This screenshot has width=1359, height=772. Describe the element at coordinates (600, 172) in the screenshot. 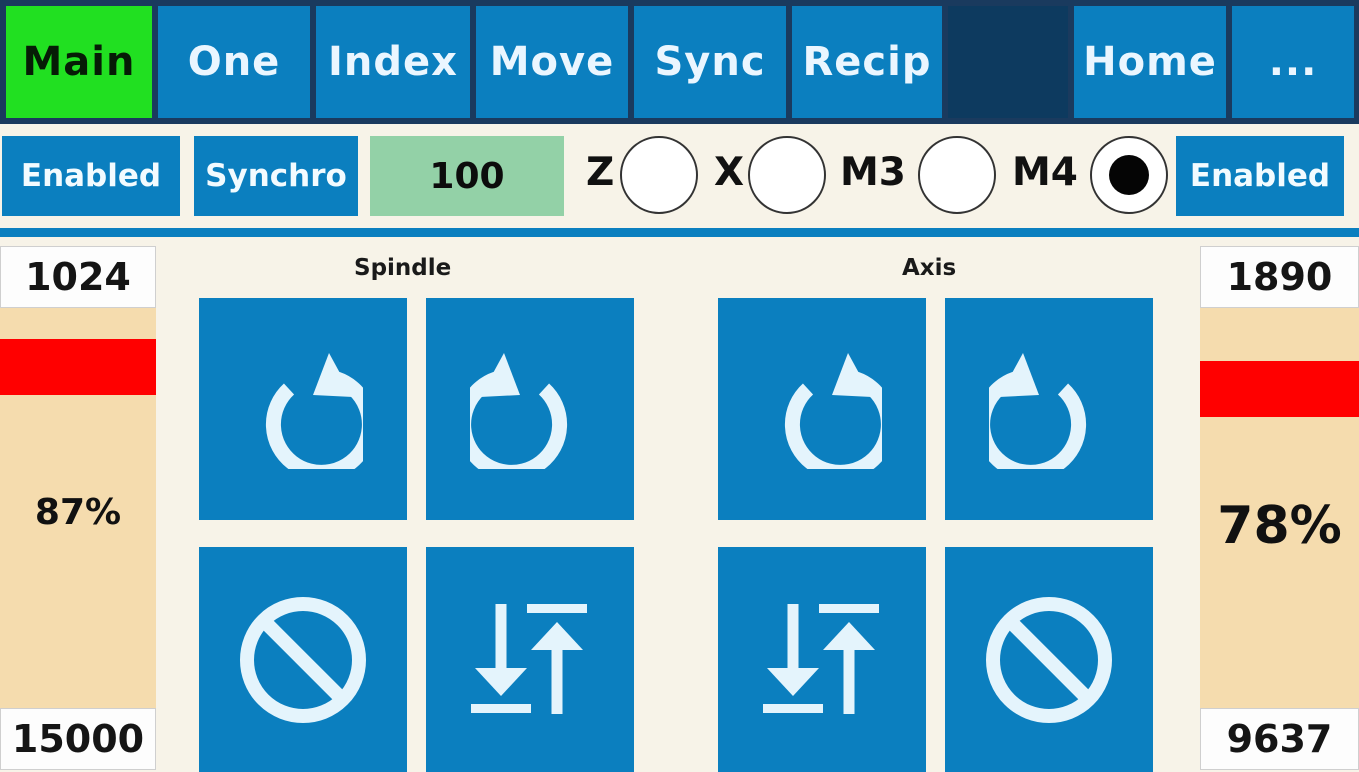

I see `radio-label-z: Z` at that location.